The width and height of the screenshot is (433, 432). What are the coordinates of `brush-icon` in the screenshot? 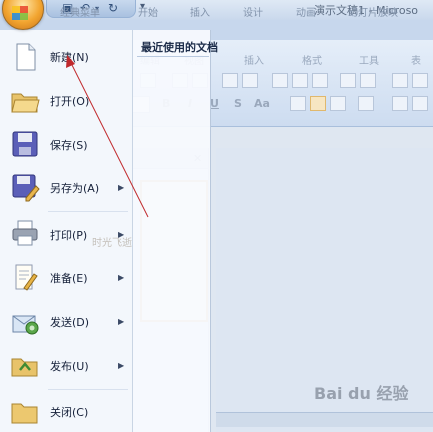 It's located at (348, 80).